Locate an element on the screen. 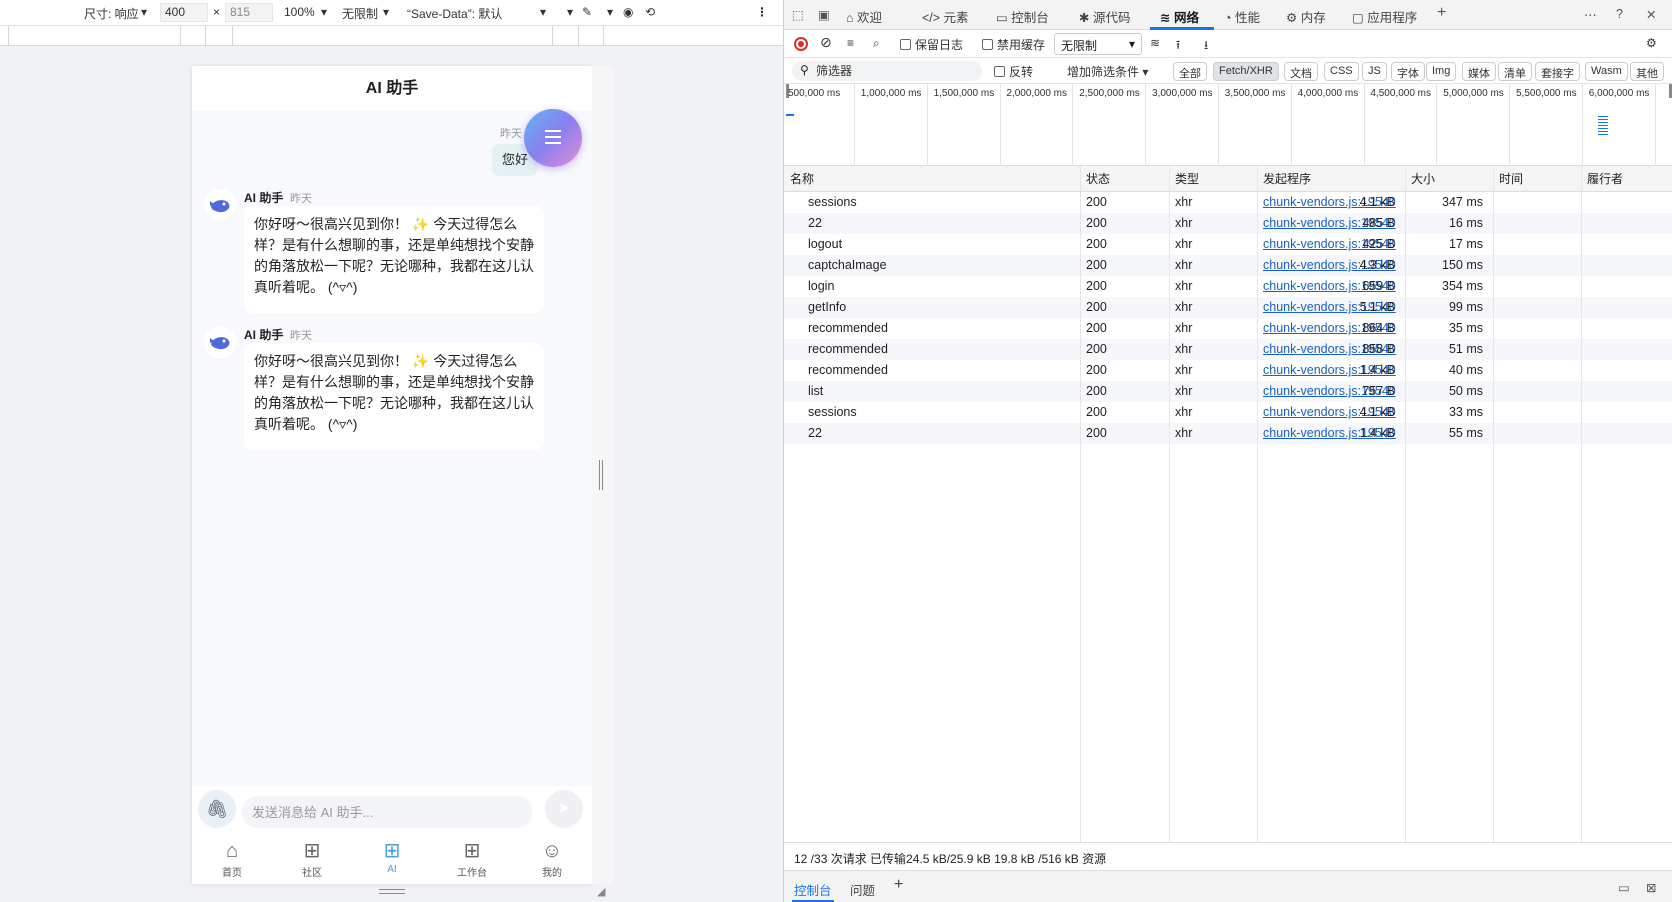  request-name: recommended is located at coordinates (848, 370).